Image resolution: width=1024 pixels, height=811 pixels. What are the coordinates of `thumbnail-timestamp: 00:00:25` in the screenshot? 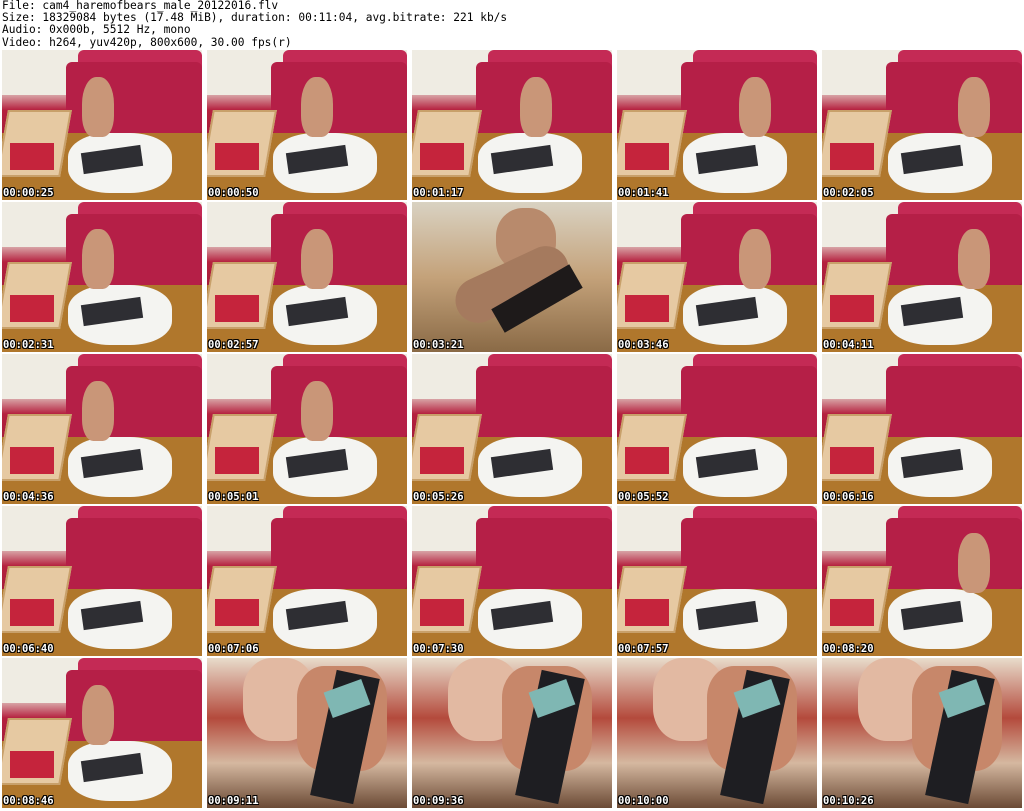 It's located at (28, 193).